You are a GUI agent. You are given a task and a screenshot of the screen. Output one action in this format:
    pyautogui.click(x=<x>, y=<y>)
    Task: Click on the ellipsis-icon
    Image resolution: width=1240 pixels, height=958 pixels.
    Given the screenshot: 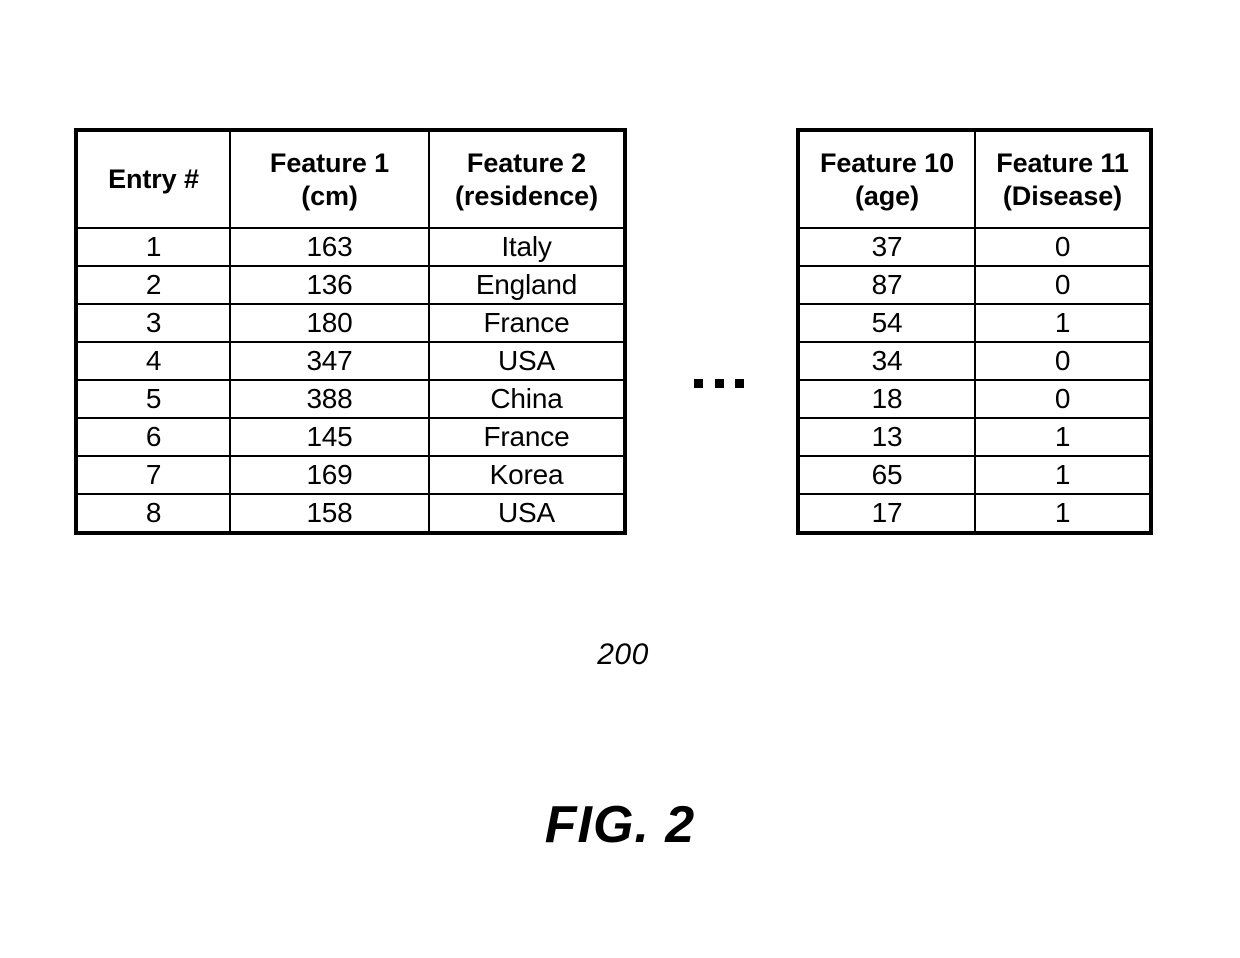 What is the action you would take?
    pyautogui.click(x=719, y=383)
    